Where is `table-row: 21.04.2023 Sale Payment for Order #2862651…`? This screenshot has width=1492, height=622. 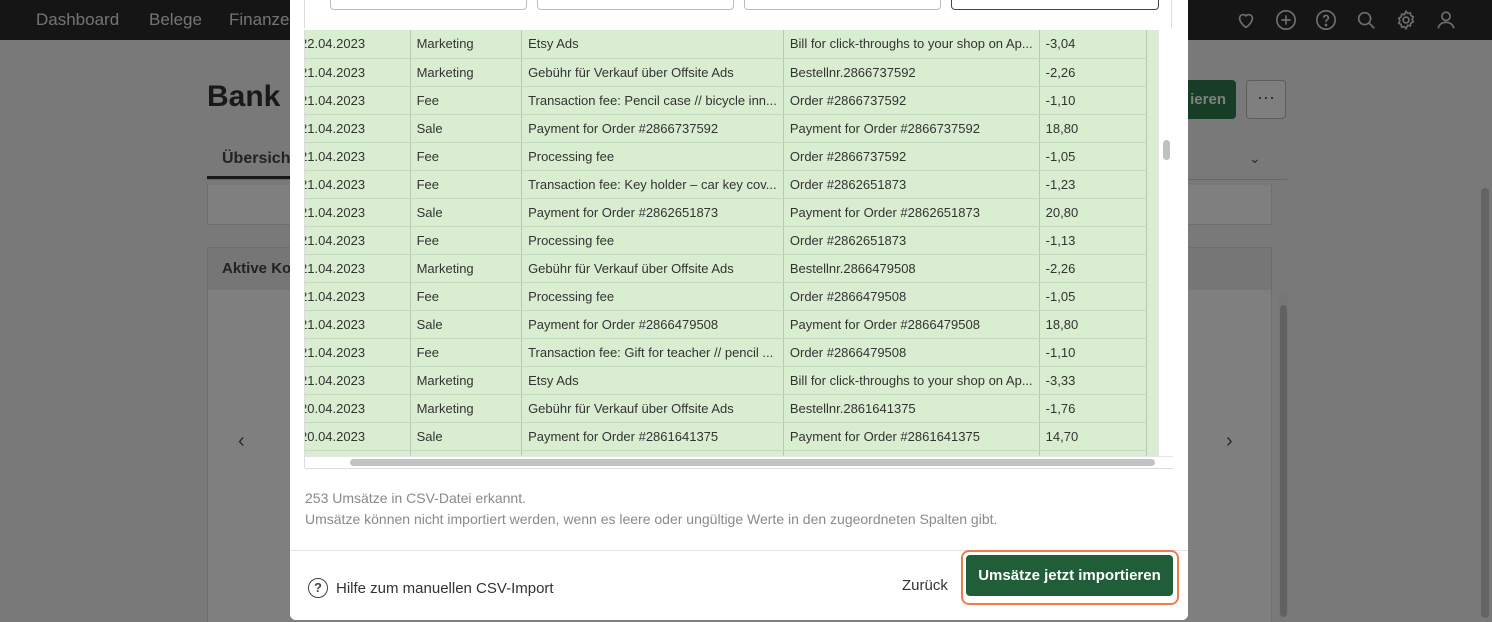
table-row: 21.04.2023 Sale Payment for Order #2862651… is located at coordinates (726, 212).